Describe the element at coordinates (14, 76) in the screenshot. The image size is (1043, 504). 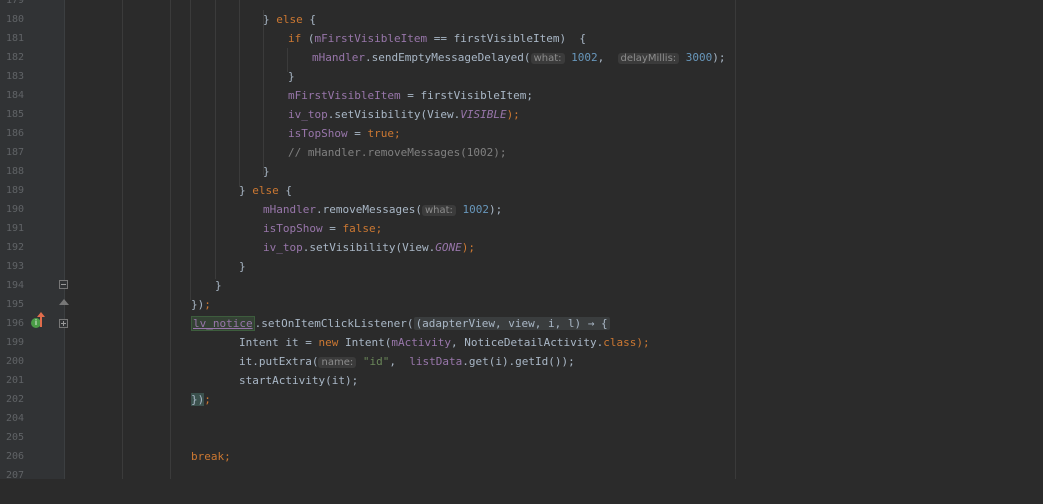
I see `line-number: 183` at that location.